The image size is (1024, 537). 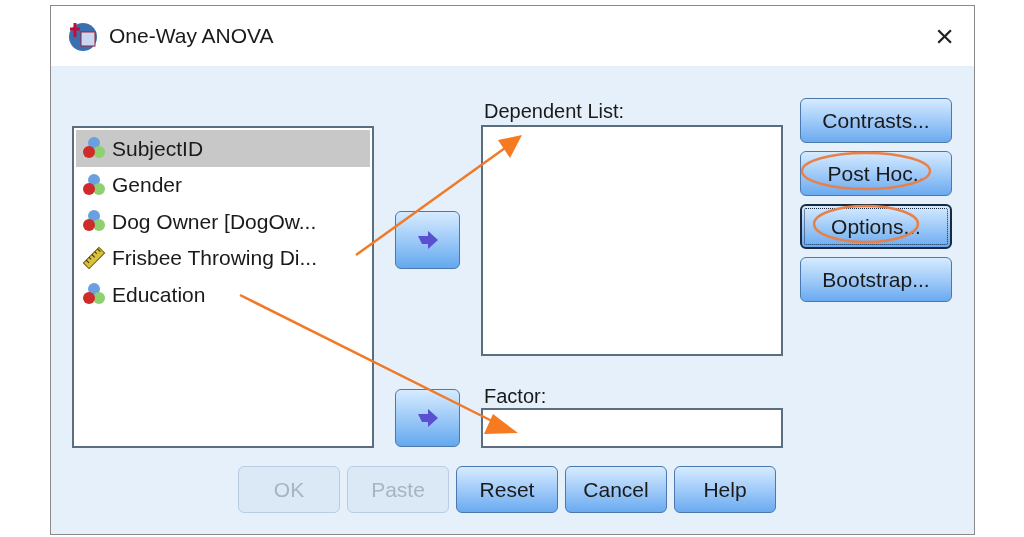 What do you see at coordinates (616, 489) in the screenshot?
I see `dialog-button: Cancel` at bounding box center [616, 489].